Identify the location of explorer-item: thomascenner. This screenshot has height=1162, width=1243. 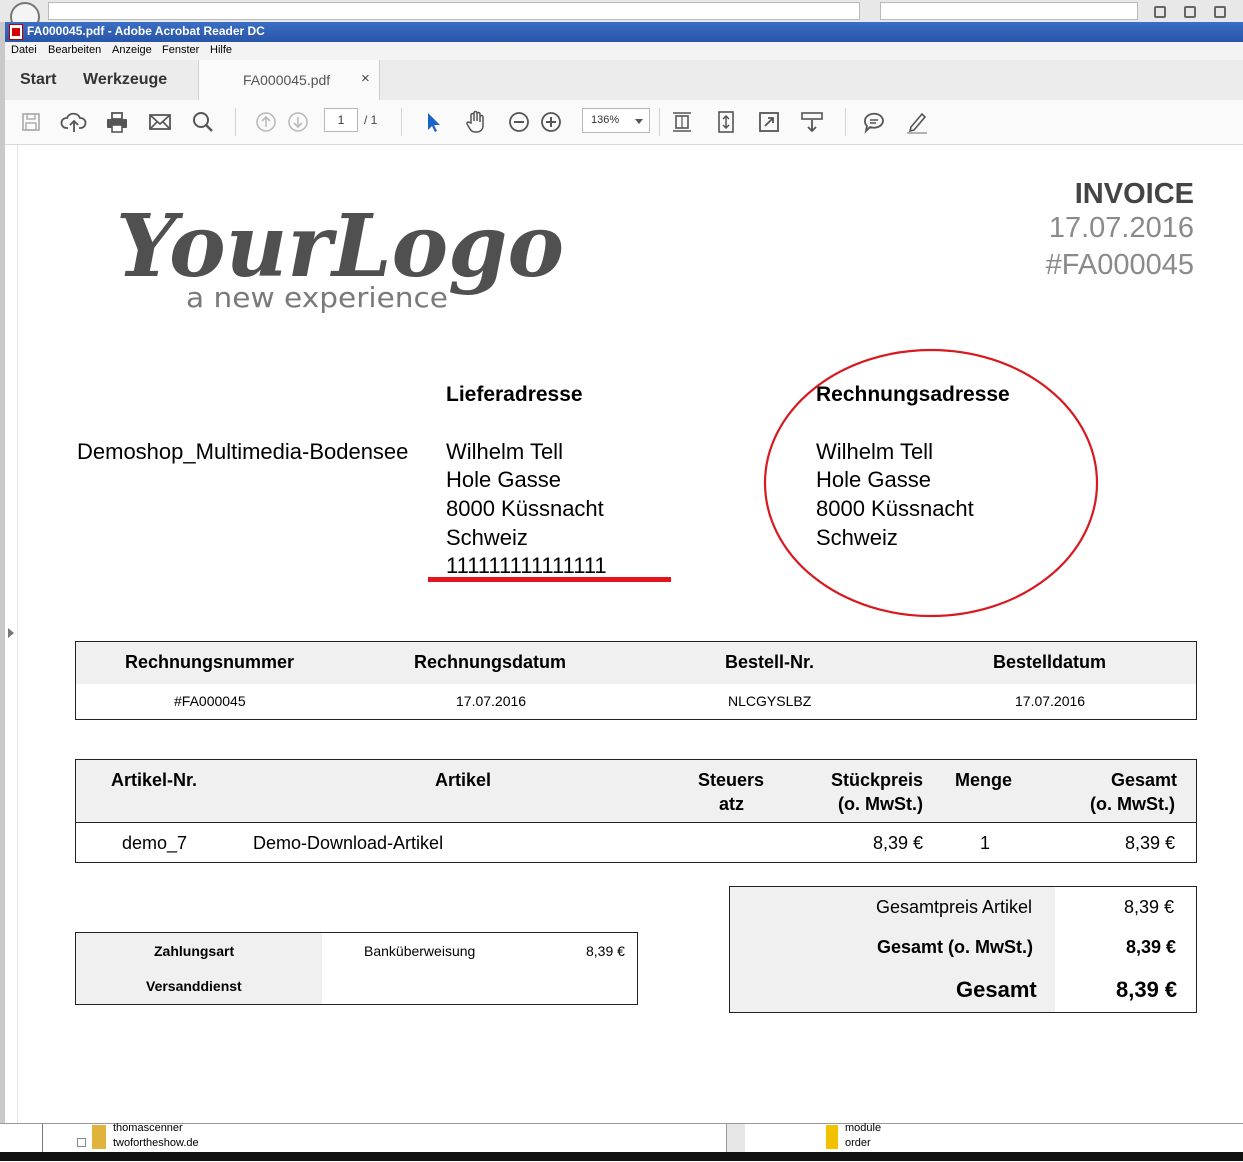
(148, 1128).